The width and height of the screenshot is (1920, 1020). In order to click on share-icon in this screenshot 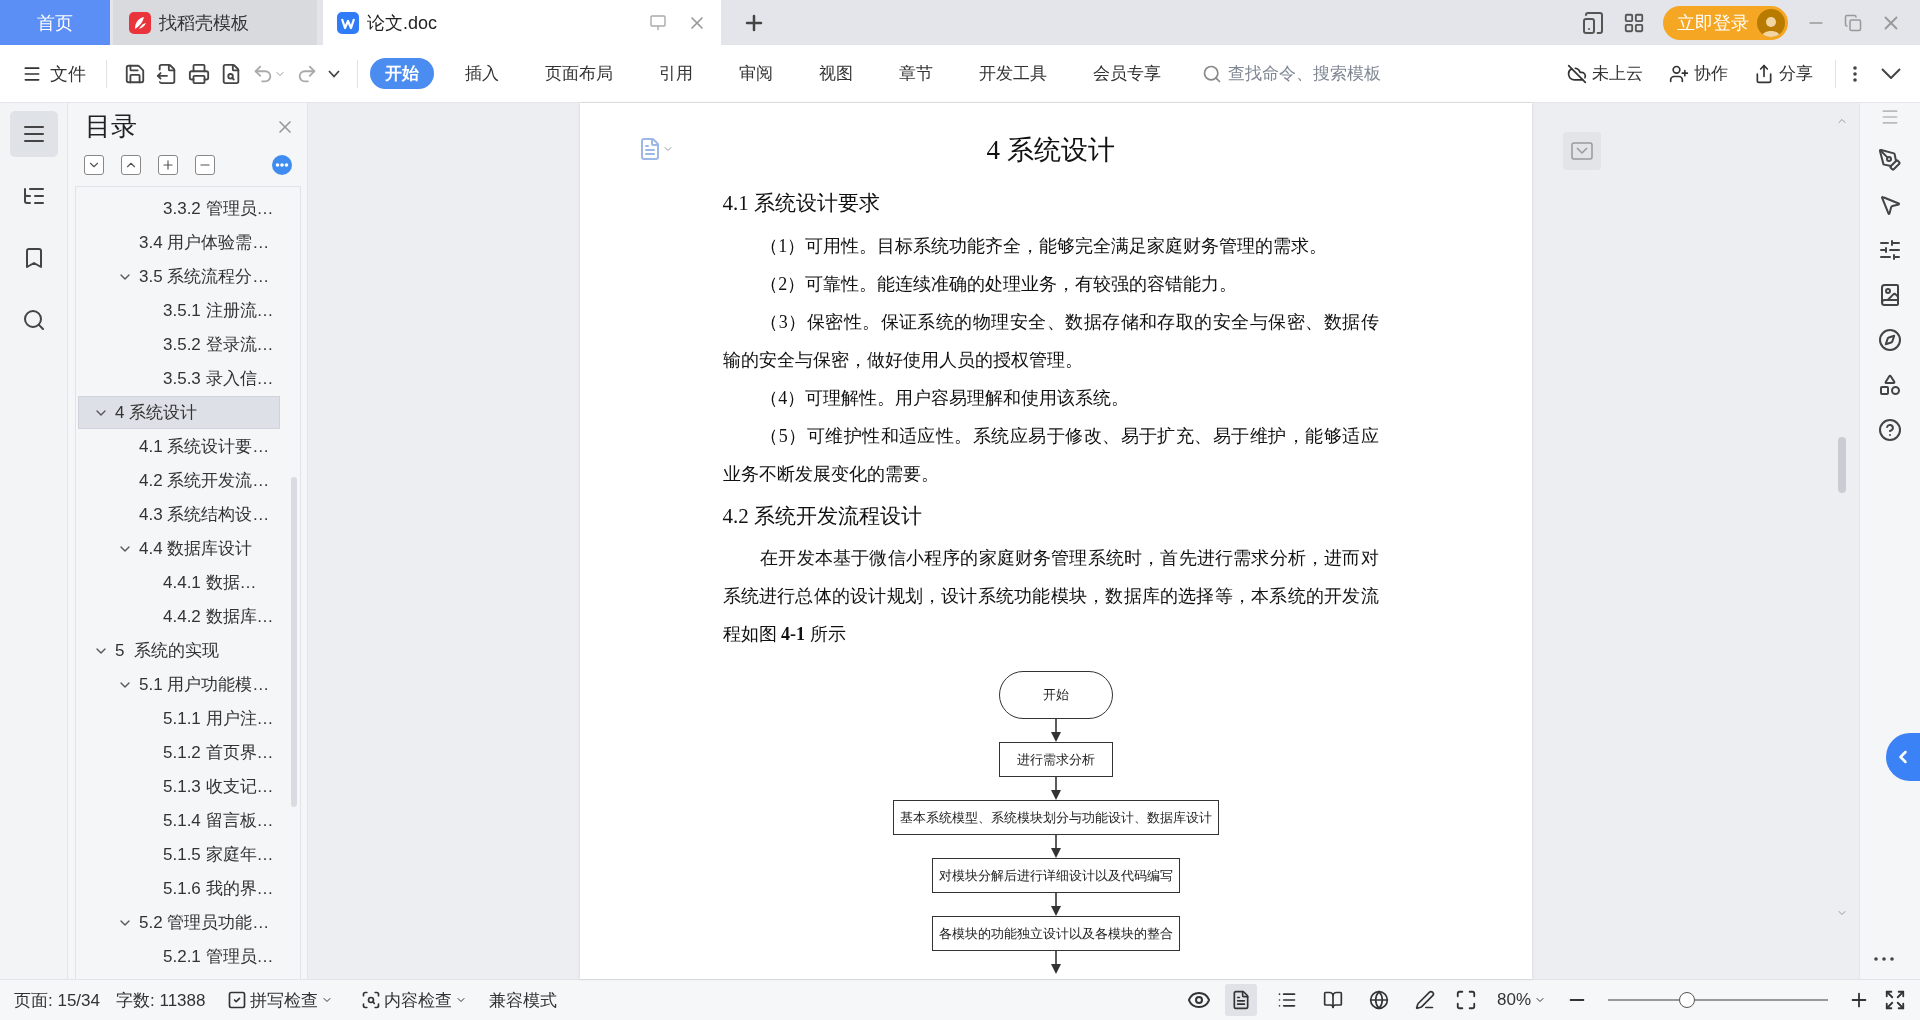, I will do `click(1764, 73)`.